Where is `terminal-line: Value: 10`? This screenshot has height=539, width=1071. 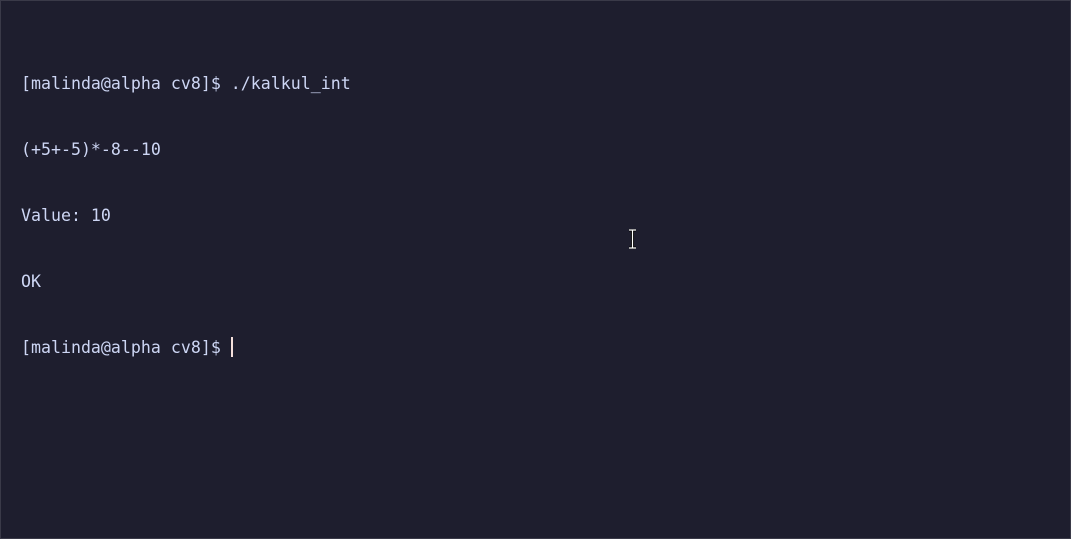 terminal-line: Value: 10 is located at coordinates (66, 215).